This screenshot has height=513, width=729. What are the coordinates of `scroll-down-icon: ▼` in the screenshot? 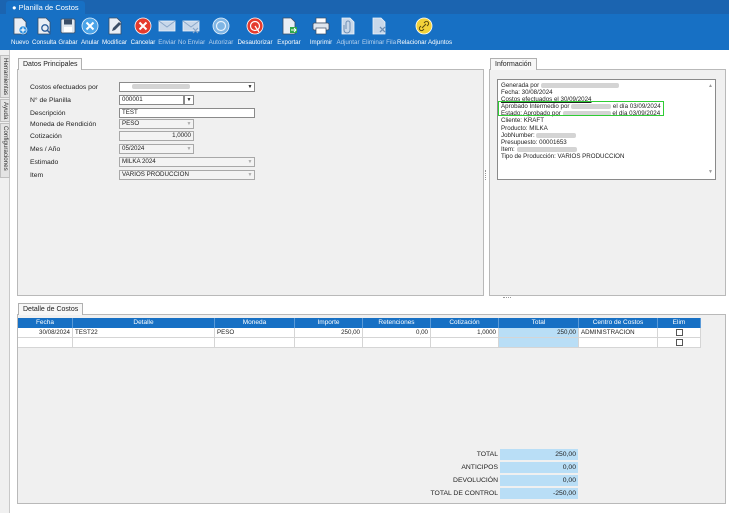 It's located at (710, 172).